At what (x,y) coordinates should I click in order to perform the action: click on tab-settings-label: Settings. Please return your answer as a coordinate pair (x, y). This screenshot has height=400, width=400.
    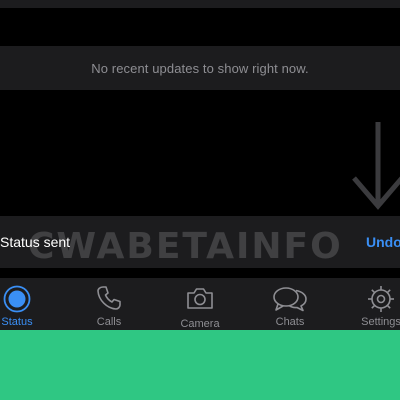
    Looking at the image, I should click on (380, 322).